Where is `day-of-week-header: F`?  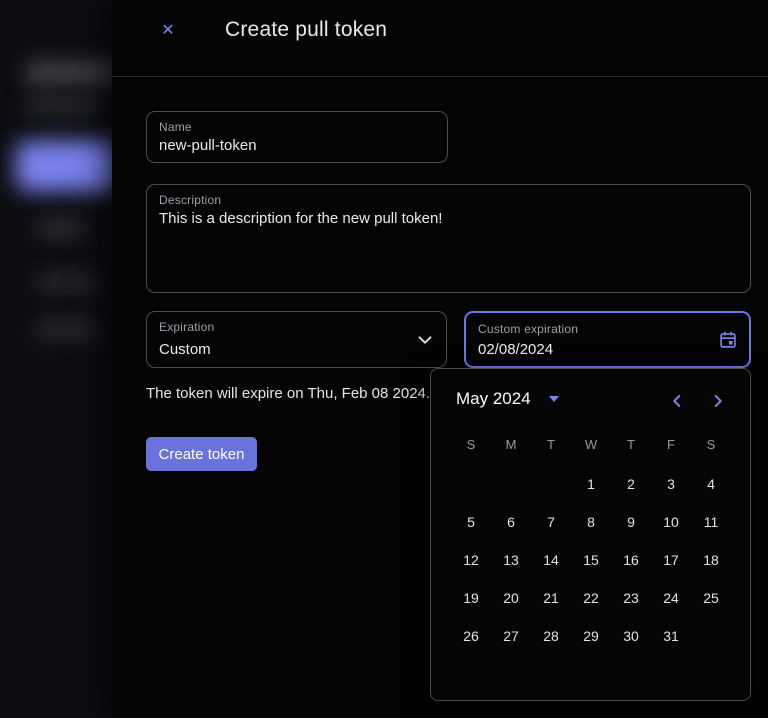 day-of-week-header: F is located at coordinates (671, 444).